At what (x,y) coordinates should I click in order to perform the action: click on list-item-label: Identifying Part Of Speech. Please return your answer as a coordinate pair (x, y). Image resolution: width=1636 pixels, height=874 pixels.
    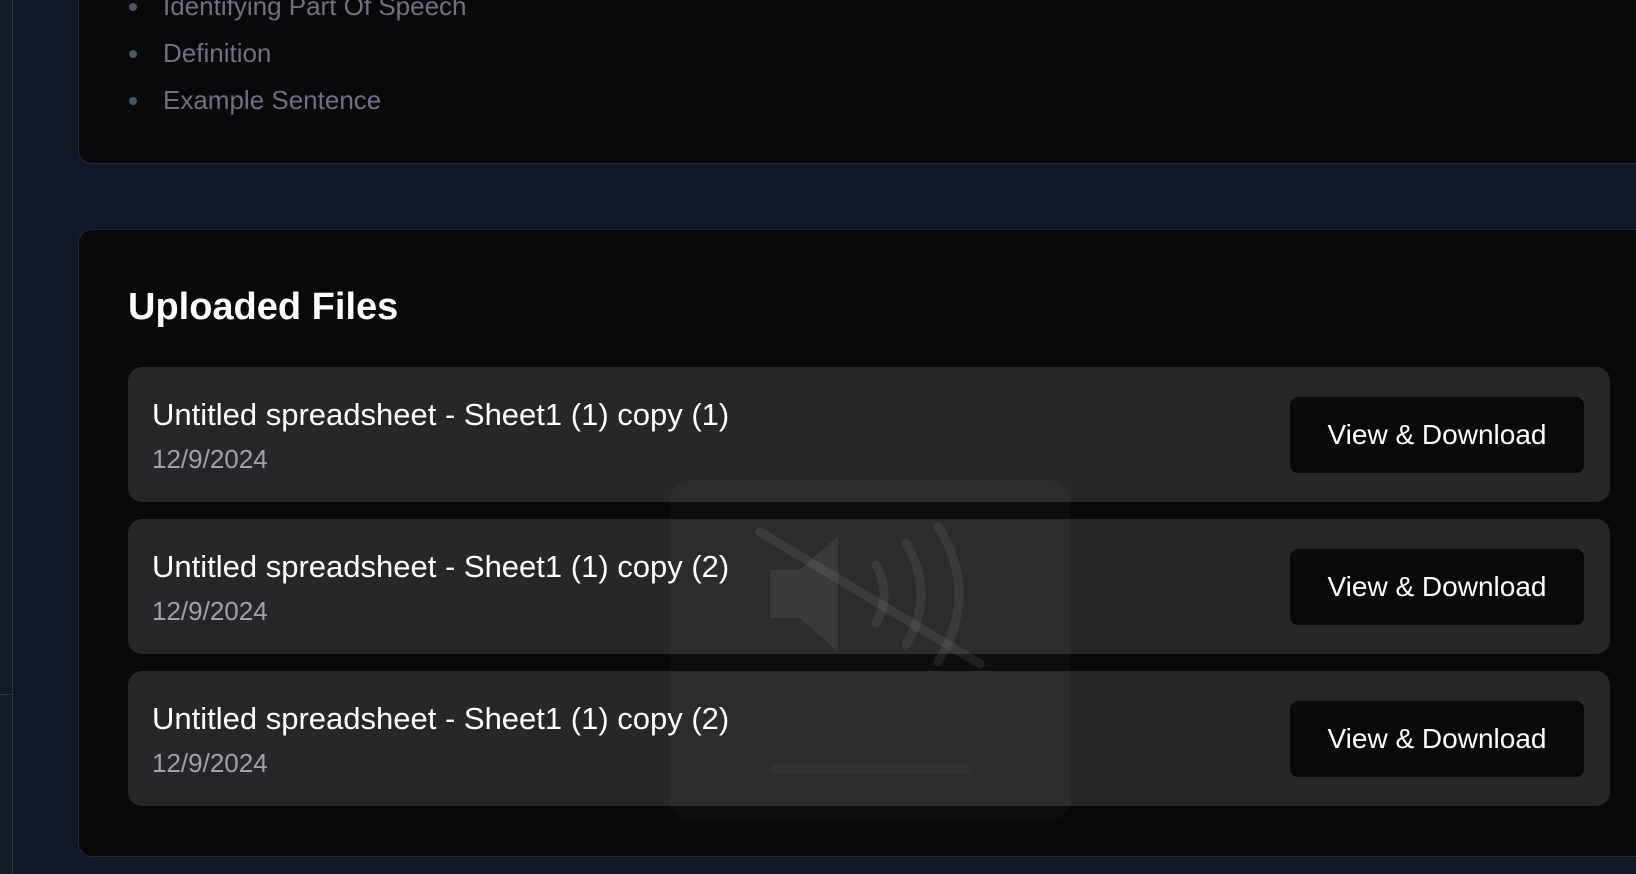
    Looking at the image, I should click on (315, 10).